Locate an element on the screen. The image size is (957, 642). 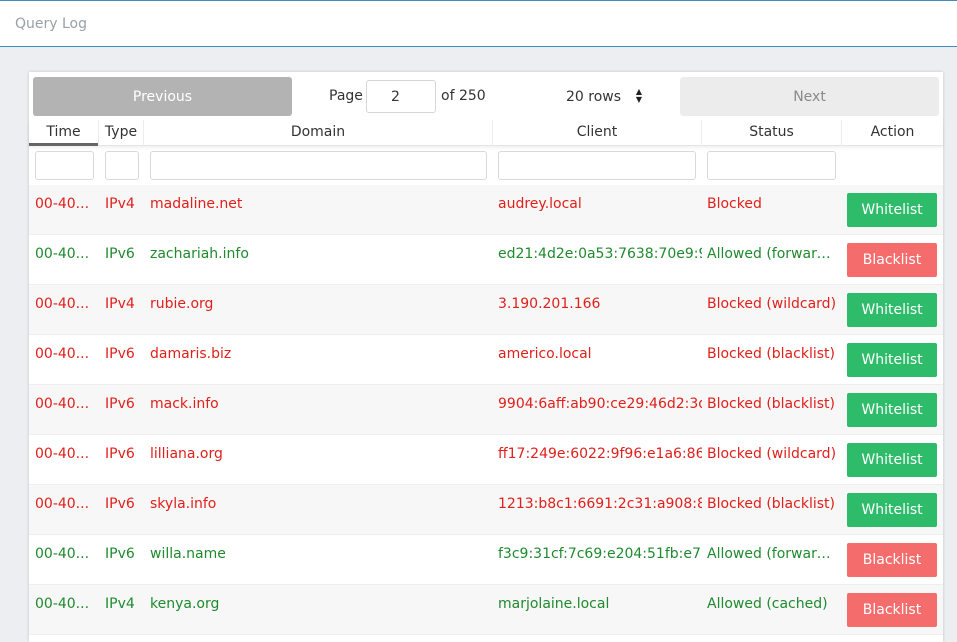
previous-page-button: Previous is located at coordinates (162, 96).